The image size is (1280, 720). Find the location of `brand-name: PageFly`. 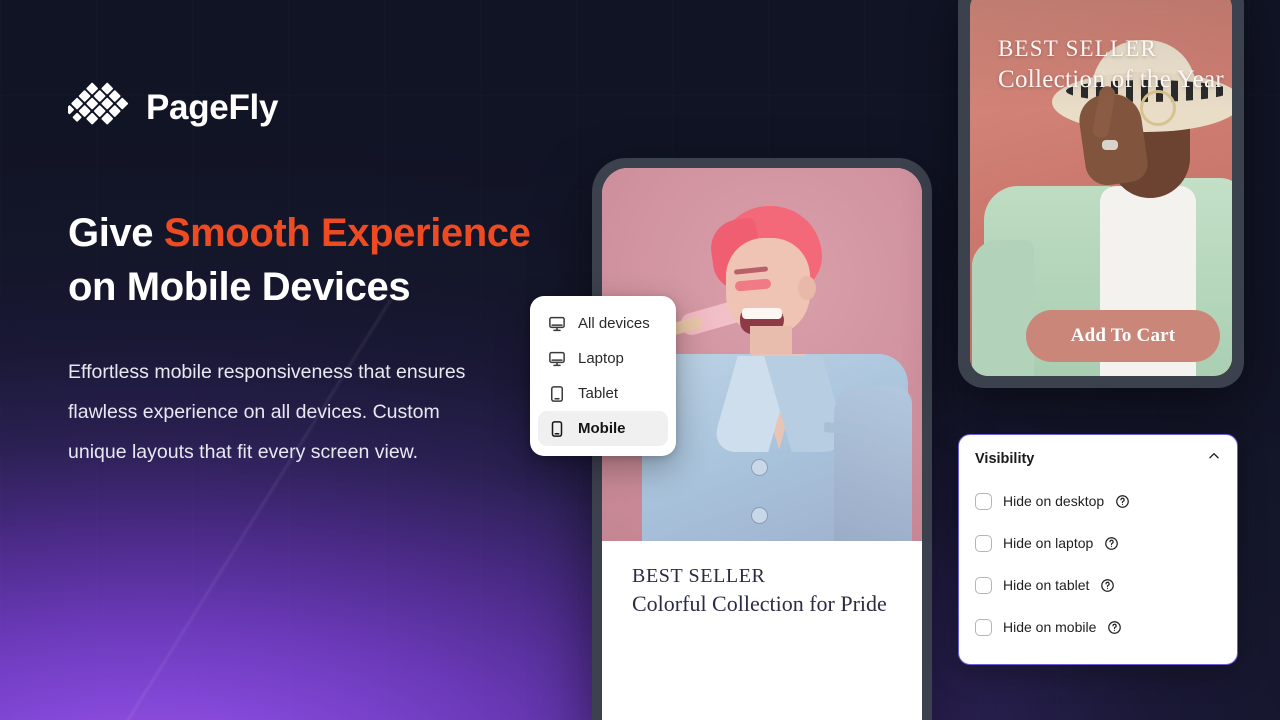

brand-name: PageFly is located at coordinates (212, 107).